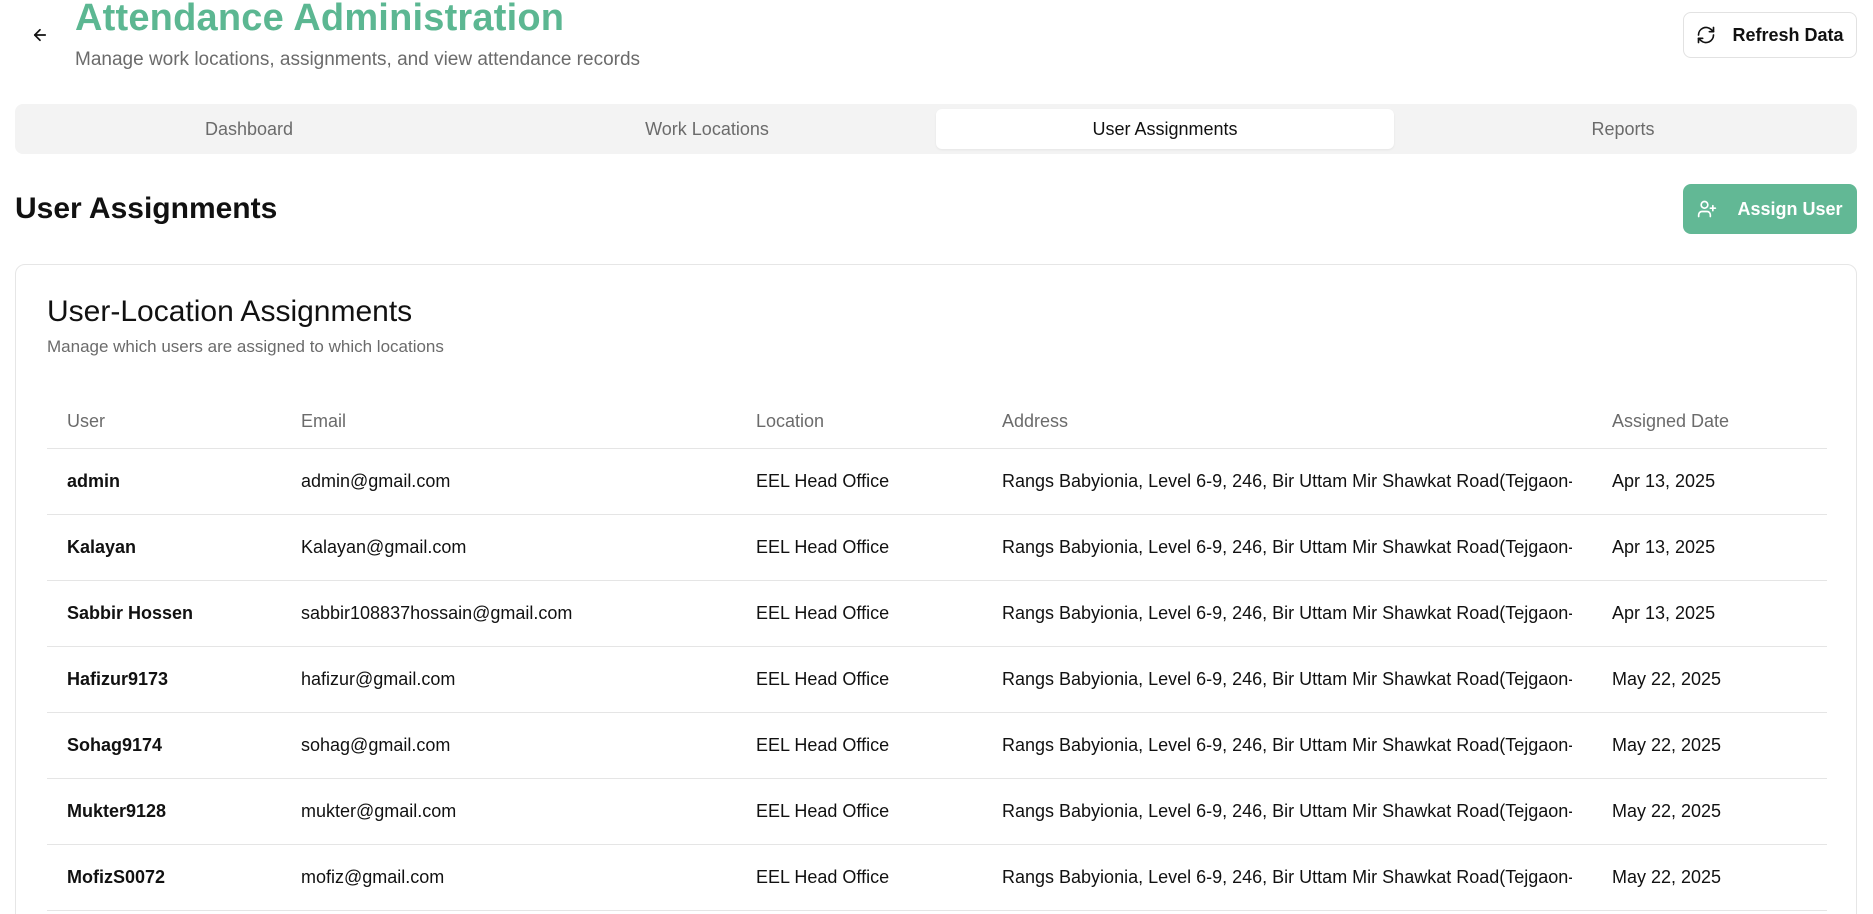 This screenshot has height=914, width=1873. I want to click on tab-work-locations: Work Locations, so click(707, 129).